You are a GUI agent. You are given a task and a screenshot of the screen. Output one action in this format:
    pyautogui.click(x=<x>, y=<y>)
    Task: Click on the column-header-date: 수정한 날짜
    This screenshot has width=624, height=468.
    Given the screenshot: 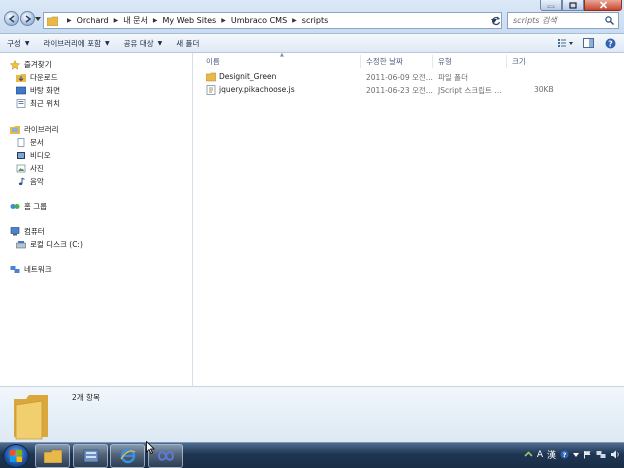 What is the action you would take?
    pyautogui.click(x=384, y=61)
    